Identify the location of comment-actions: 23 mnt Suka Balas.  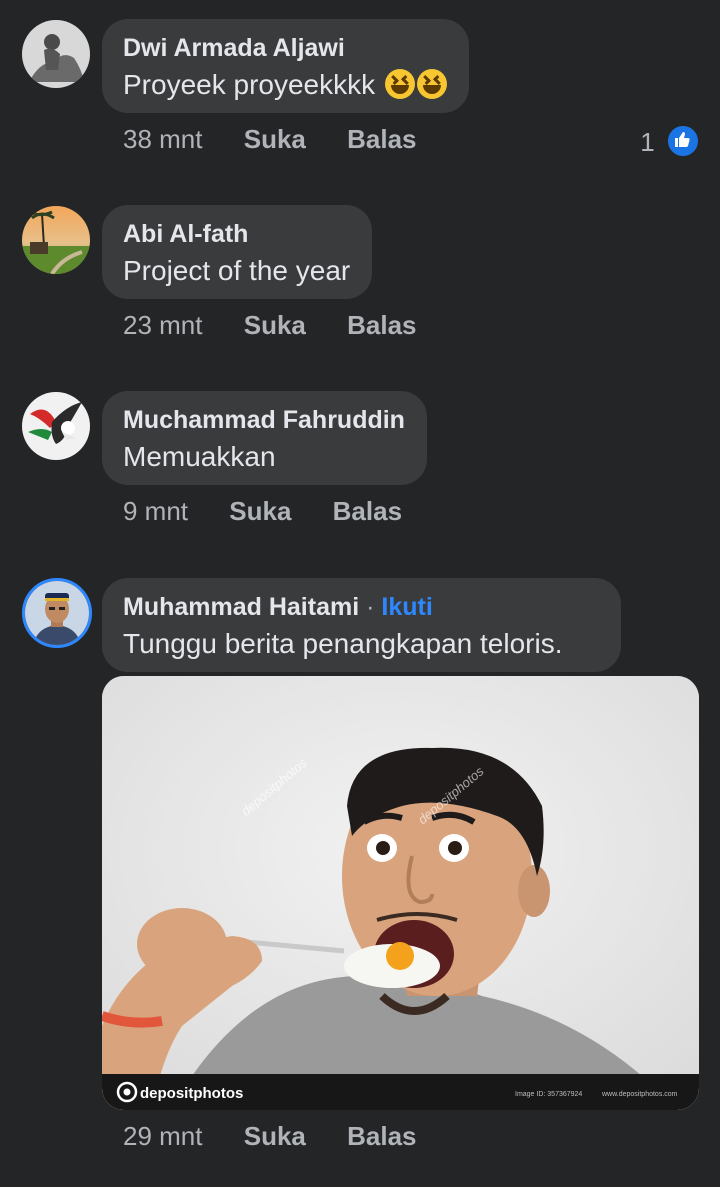
(270, 325).